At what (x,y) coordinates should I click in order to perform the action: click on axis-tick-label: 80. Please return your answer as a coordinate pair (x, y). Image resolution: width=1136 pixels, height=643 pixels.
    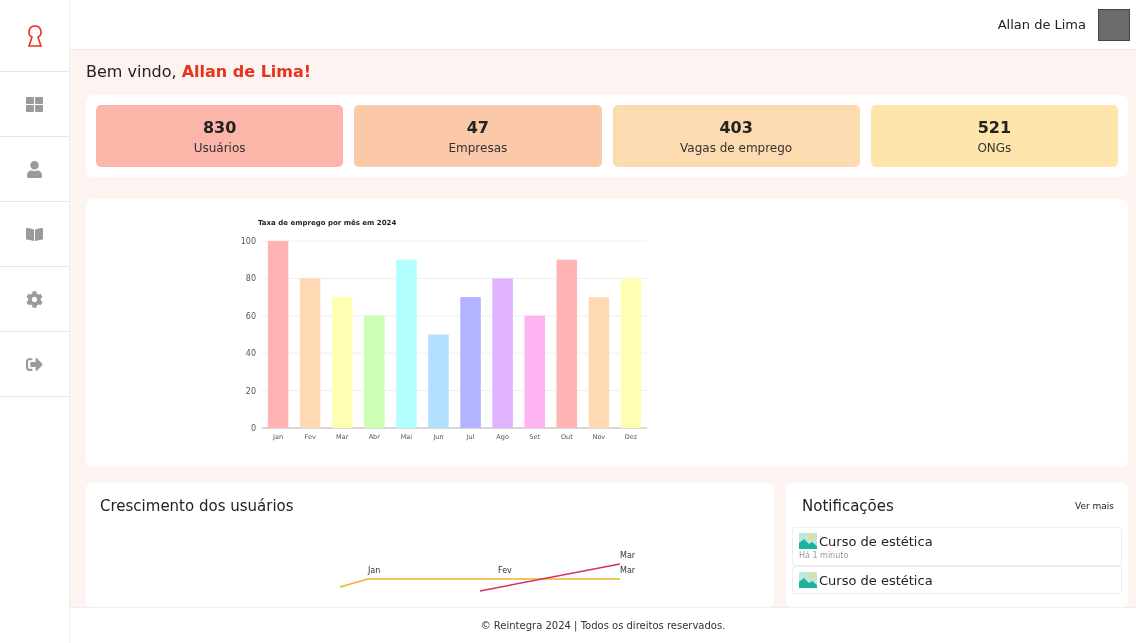
    Looking at the image, I should click on (250, 279).